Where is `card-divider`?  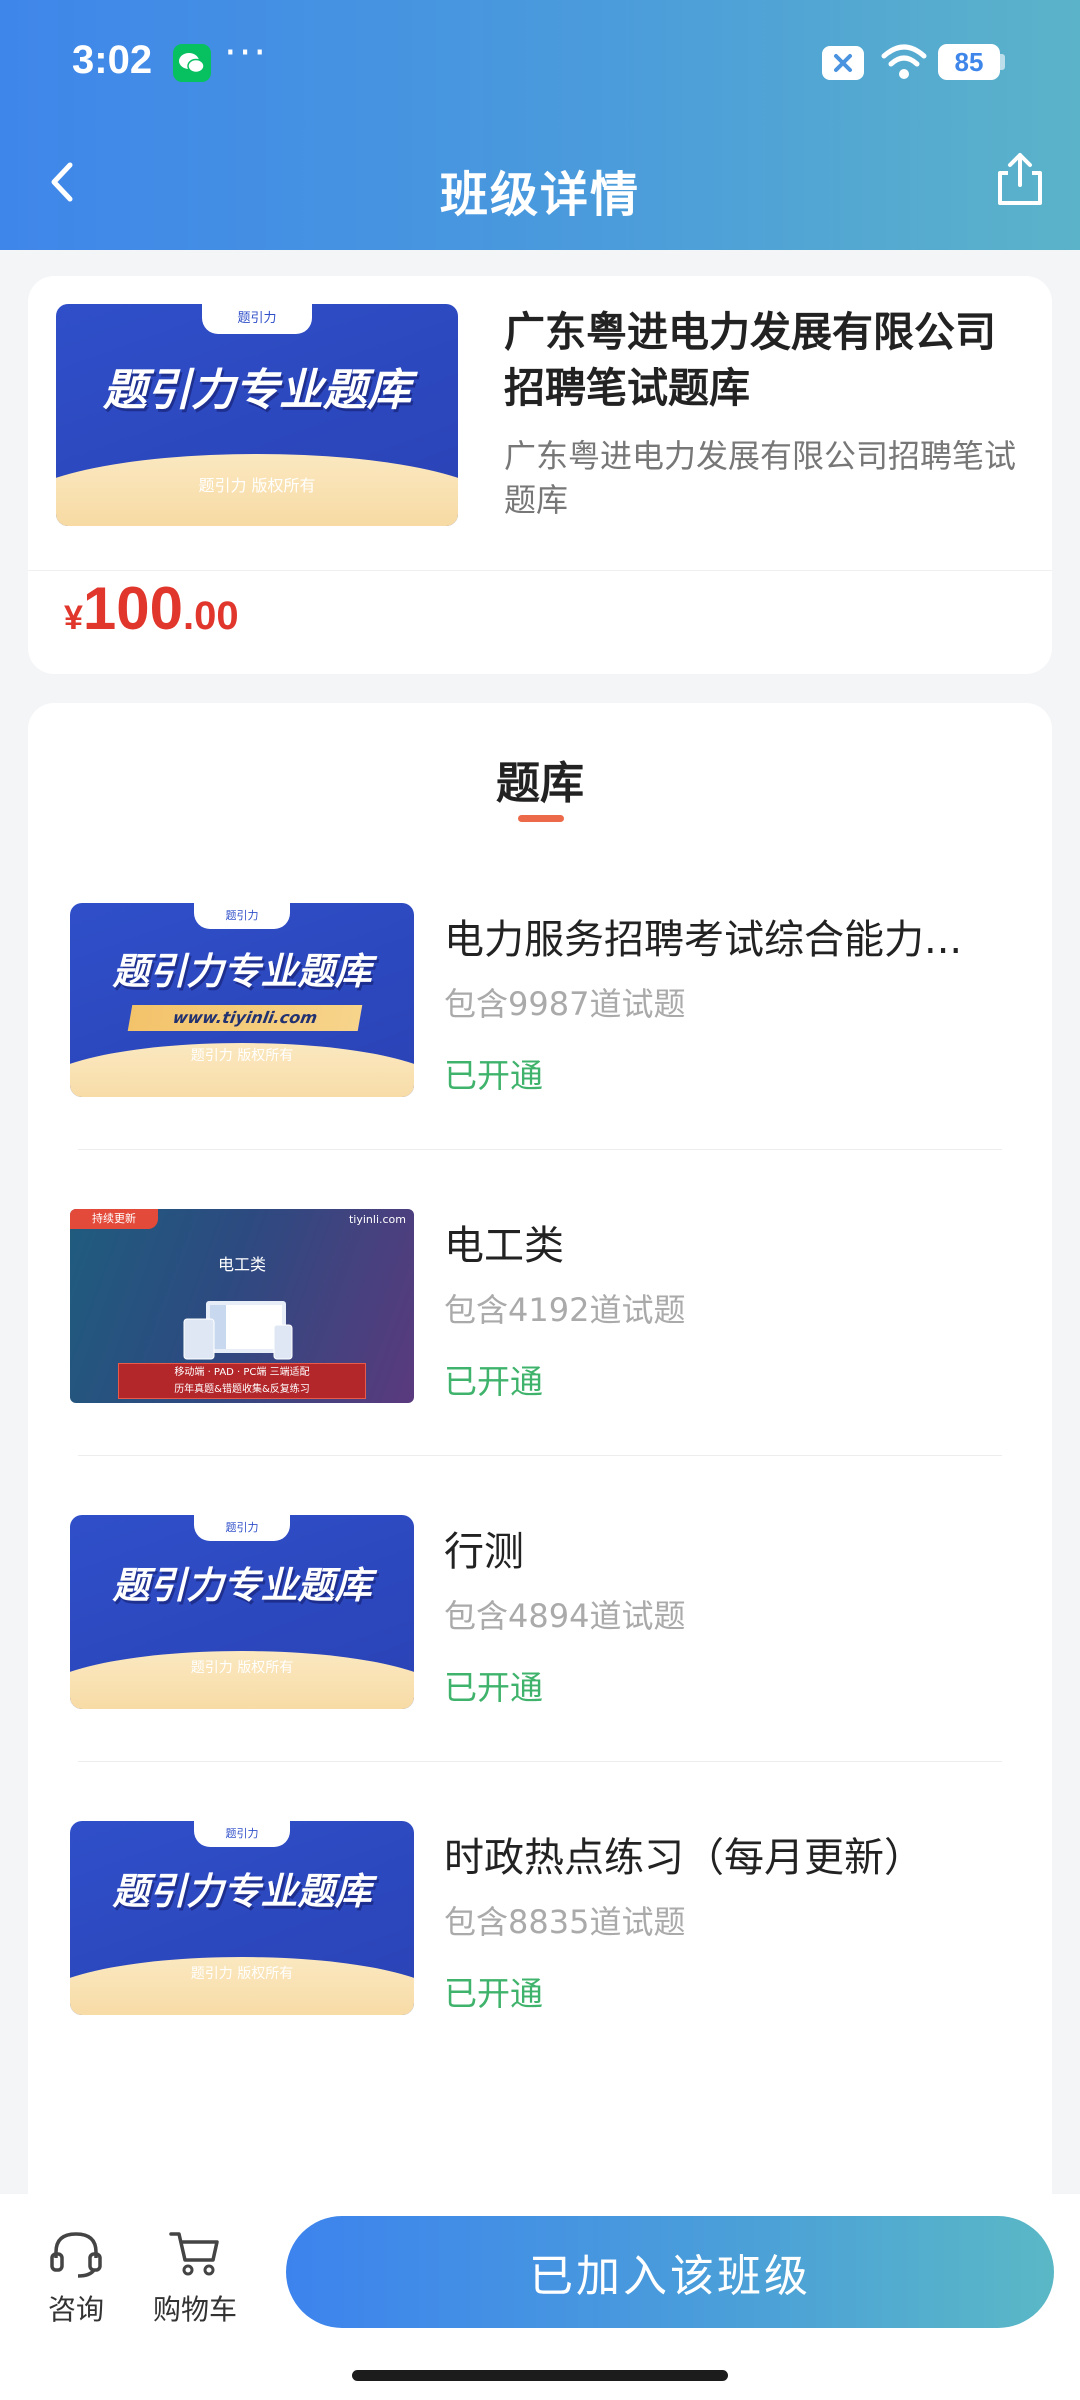 card-divider is located at coordinates (540, 570).